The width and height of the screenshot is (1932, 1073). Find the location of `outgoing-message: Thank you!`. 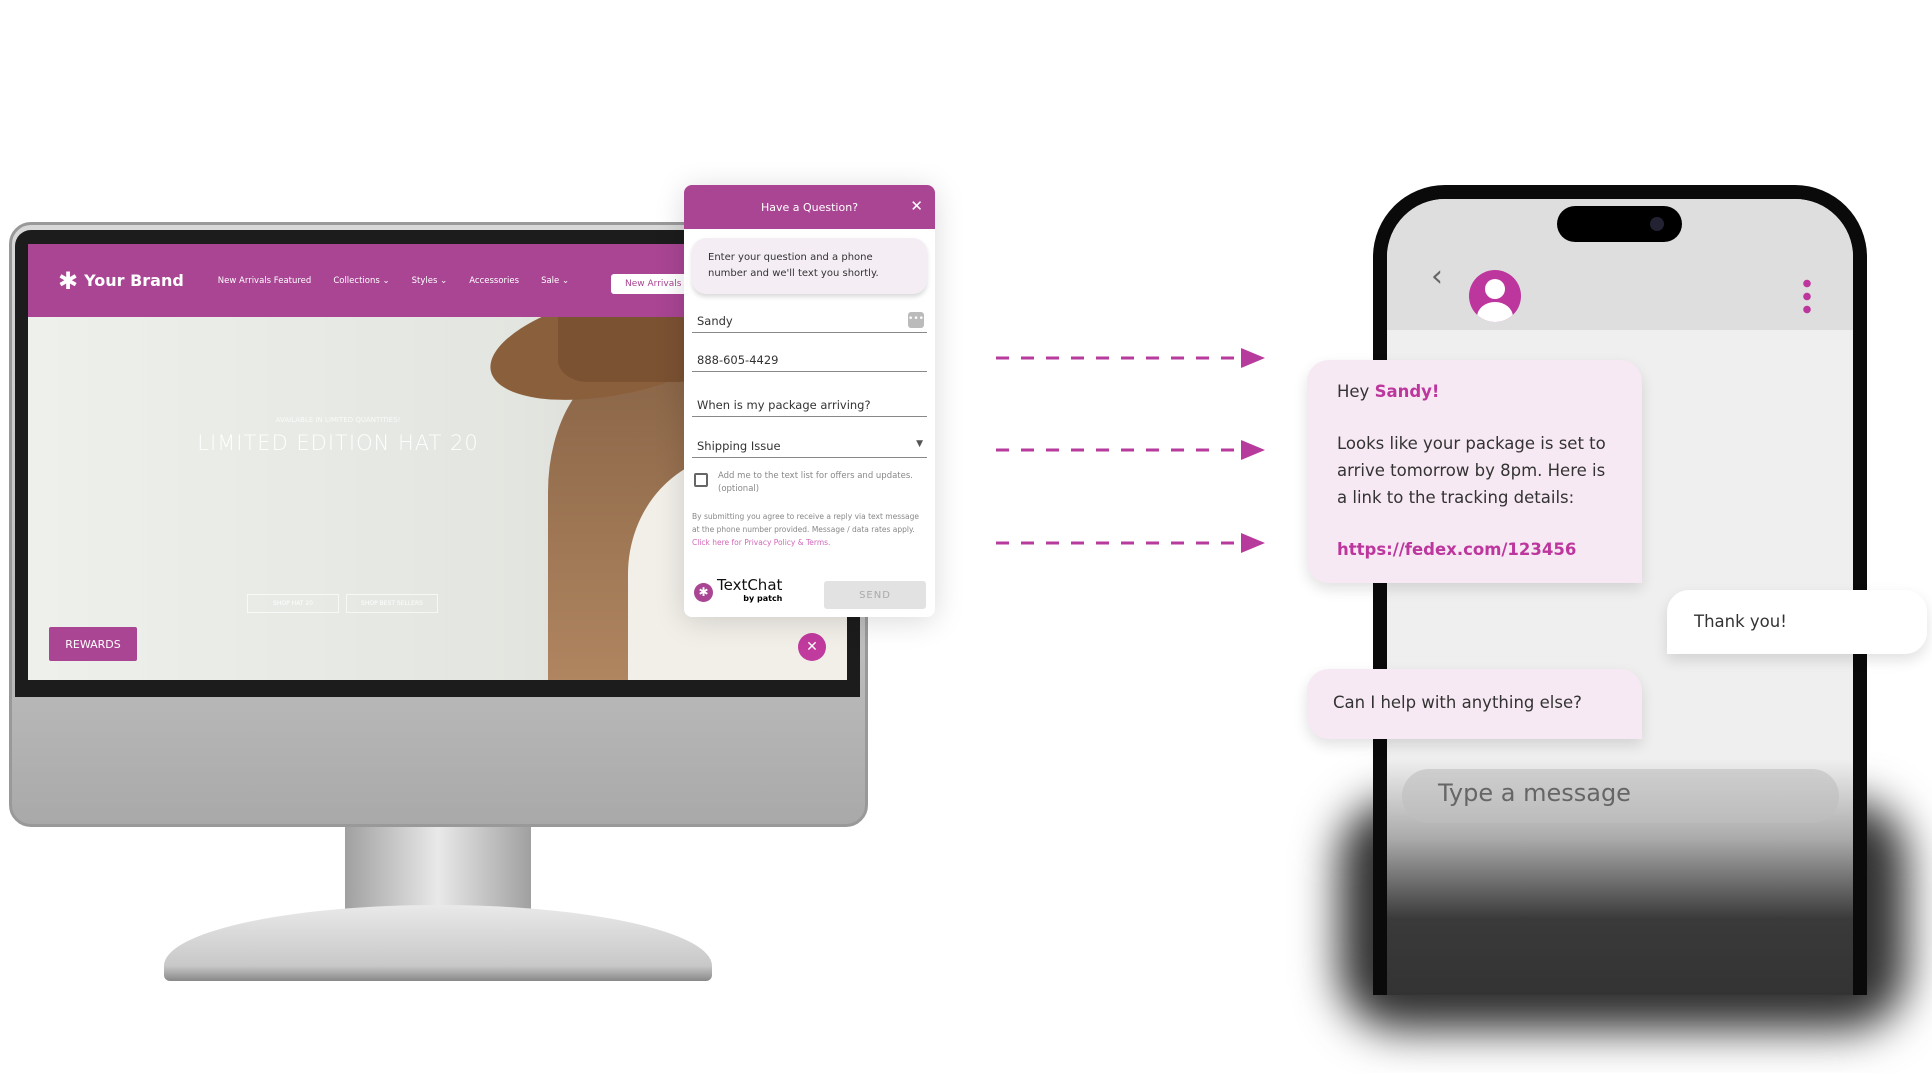

outgoing-message: Thank you! is located at coordinates (1797, 622).